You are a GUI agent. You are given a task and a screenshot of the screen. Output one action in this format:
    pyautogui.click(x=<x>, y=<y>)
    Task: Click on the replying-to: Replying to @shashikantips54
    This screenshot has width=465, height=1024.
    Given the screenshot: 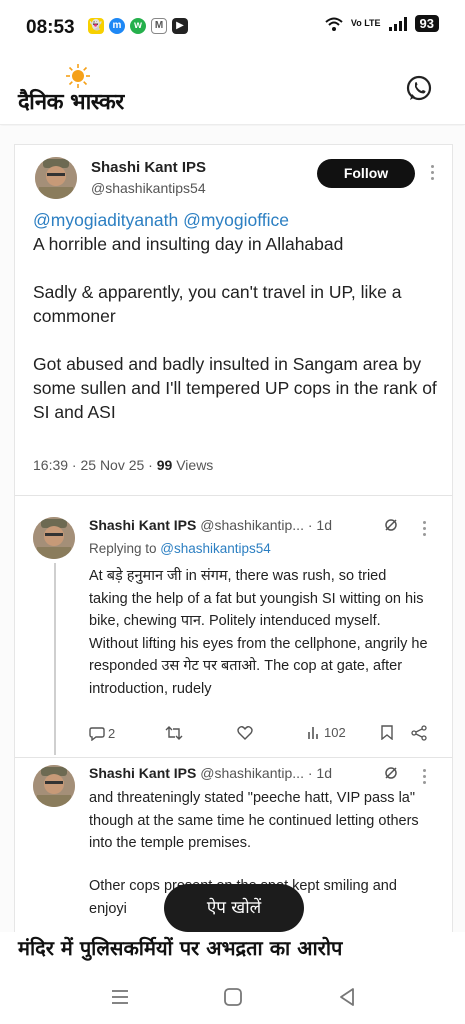 What is the action you would take?
    pyautogui.click(x=180, y=548)
    